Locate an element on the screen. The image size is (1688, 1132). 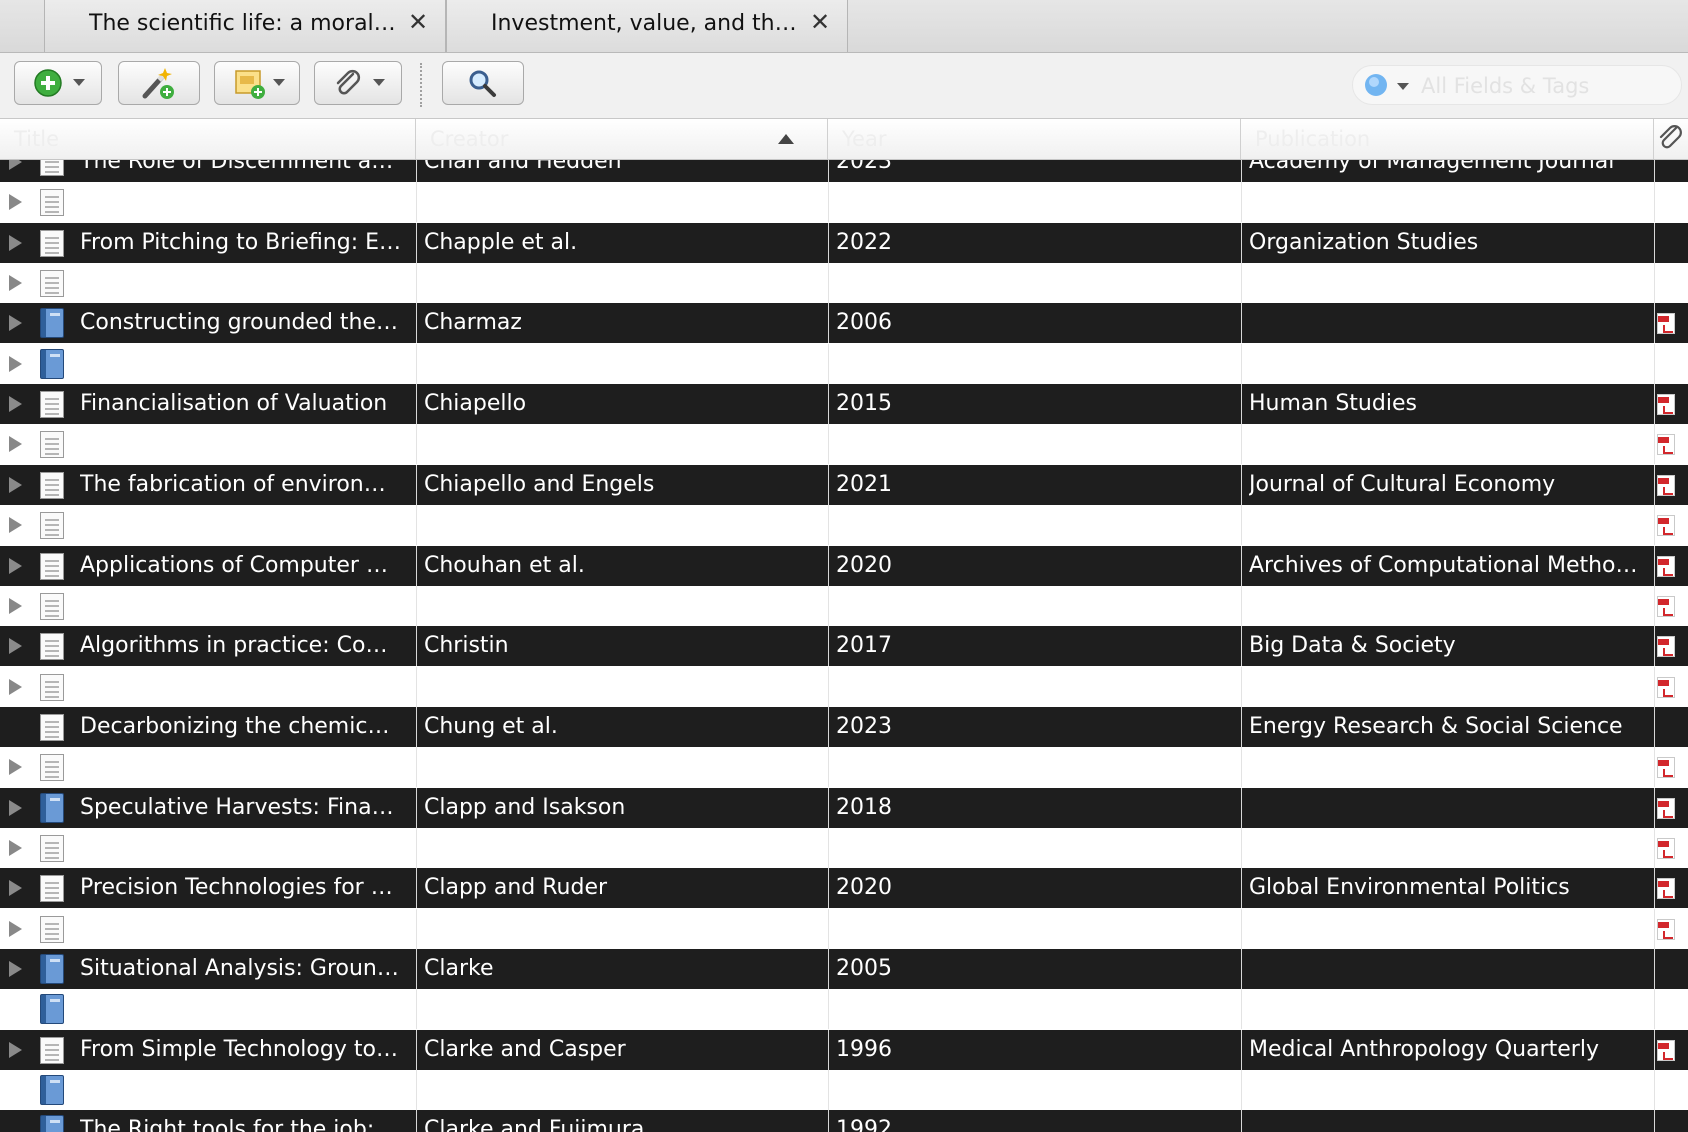
add-by-identifier-button is located at coordinates (159, 83).